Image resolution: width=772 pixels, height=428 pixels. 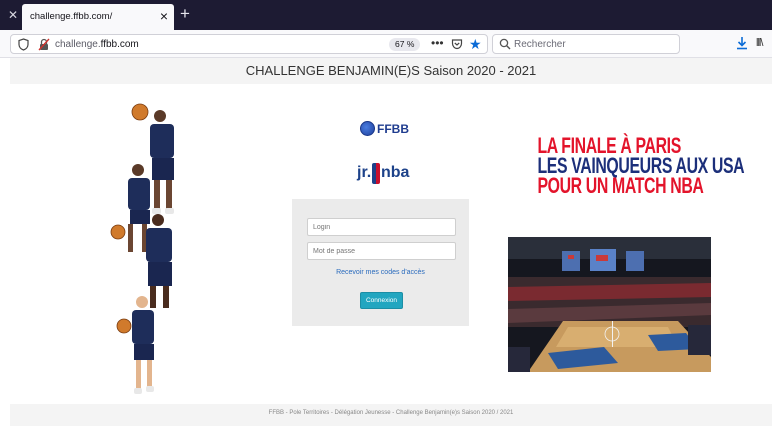 What do you see at coordinates (395, 172) in the screenshot?
I see `jr-nba-logo-nba: nba` at bounding box center [395, 172].